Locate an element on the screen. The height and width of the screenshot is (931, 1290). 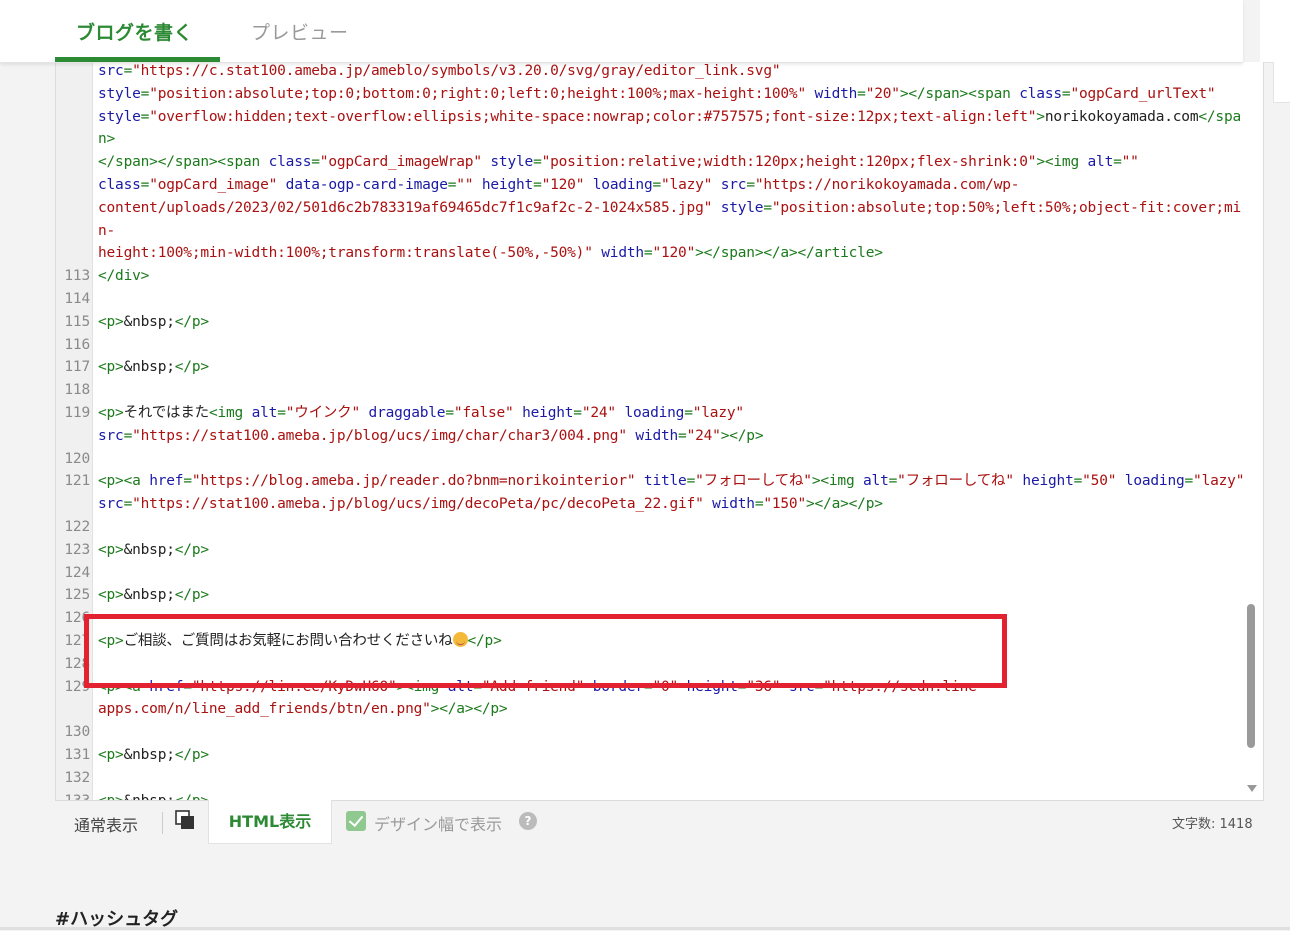
line-number: 118 is located at coordinates (77, 390).